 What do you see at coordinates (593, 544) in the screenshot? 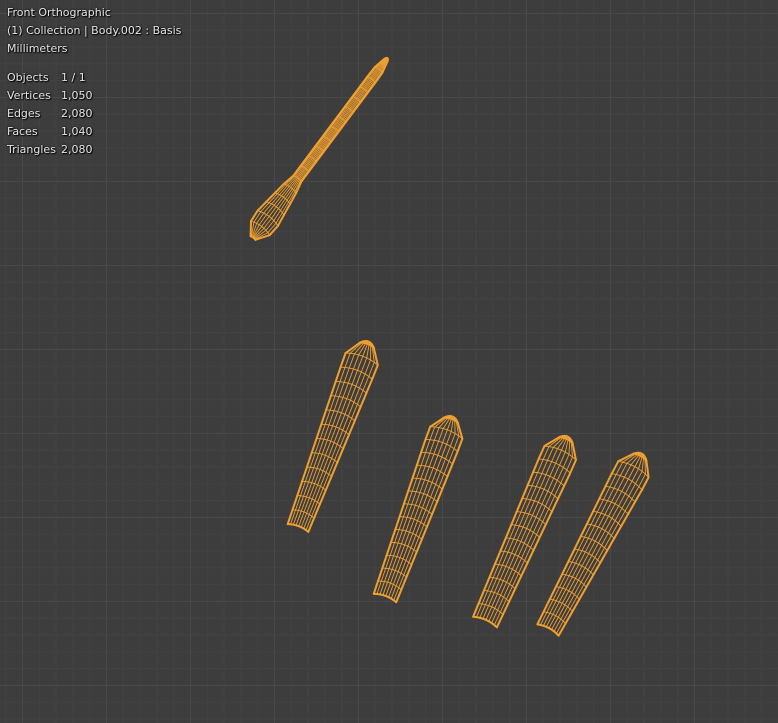
I see `pinky-finger-mesh` at bounding box center [593, 544].